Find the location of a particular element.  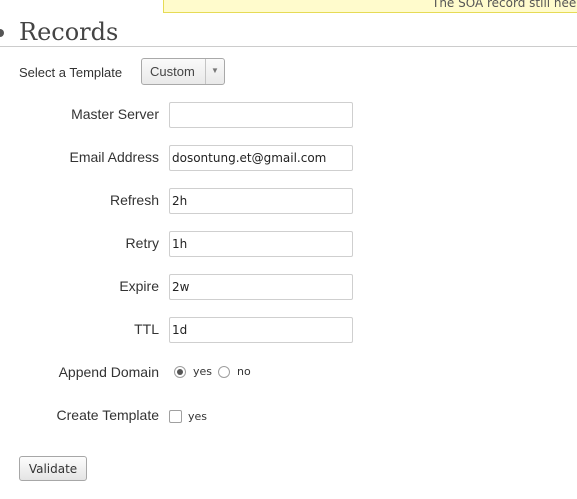

email-address-input is located at coordinates (261, 158).